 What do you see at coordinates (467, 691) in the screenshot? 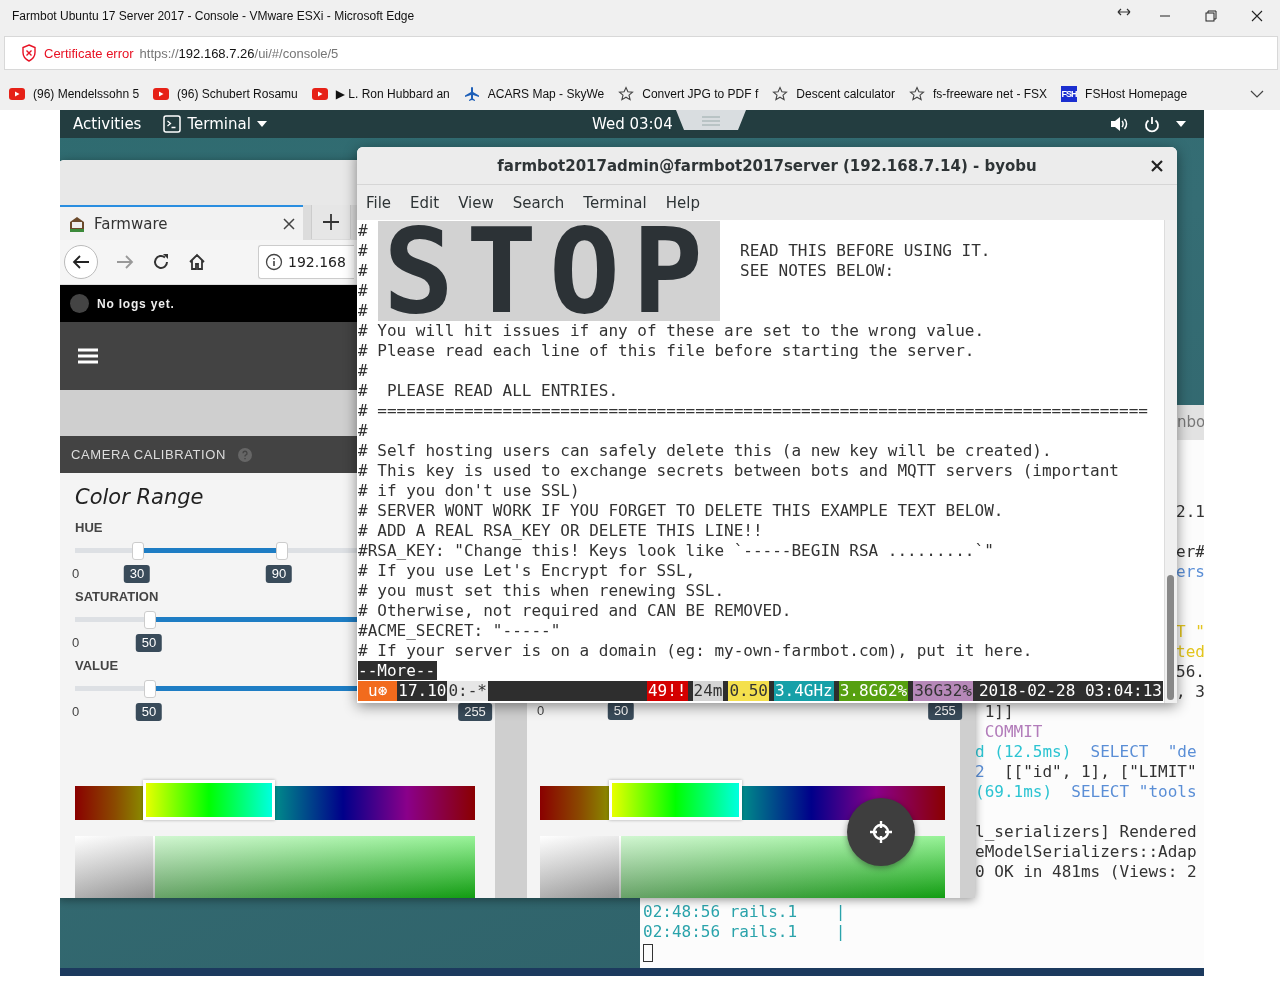
I see `status-segment: 0:-*` at bounding box center [467, 691].